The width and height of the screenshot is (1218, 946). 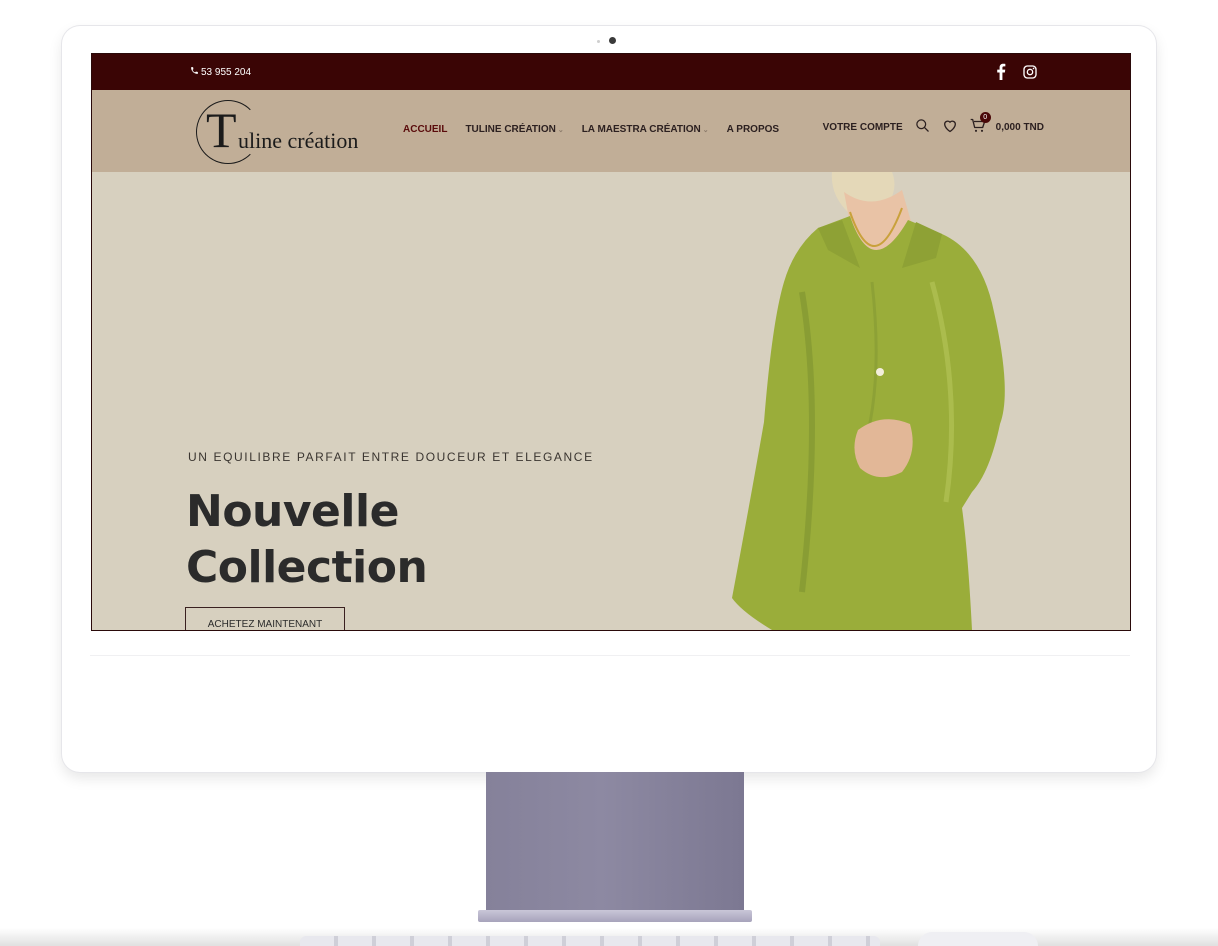 I want to click on phone-number: 53 955 204, so click(x=226, y=72).